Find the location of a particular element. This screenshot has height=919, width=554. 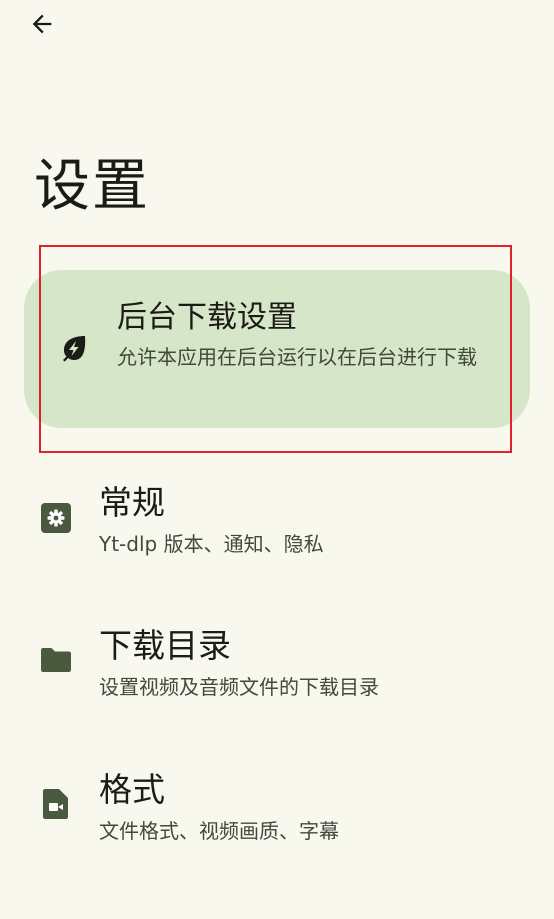

card-subtitle: 允许本应用在后台运行以在后台进行下载 is located at coordinates (297, 357).